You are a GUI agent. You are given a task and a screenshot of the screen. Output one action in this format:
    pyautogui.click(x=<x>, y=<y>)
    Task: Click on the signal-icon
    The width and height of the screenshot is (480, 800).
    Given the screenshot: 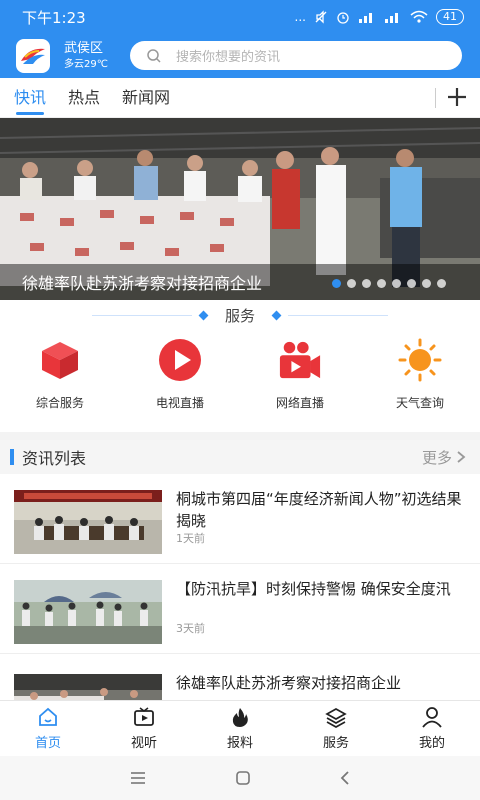 What is the action you would take?
    pyautogui.click(x=365, y=18)
    